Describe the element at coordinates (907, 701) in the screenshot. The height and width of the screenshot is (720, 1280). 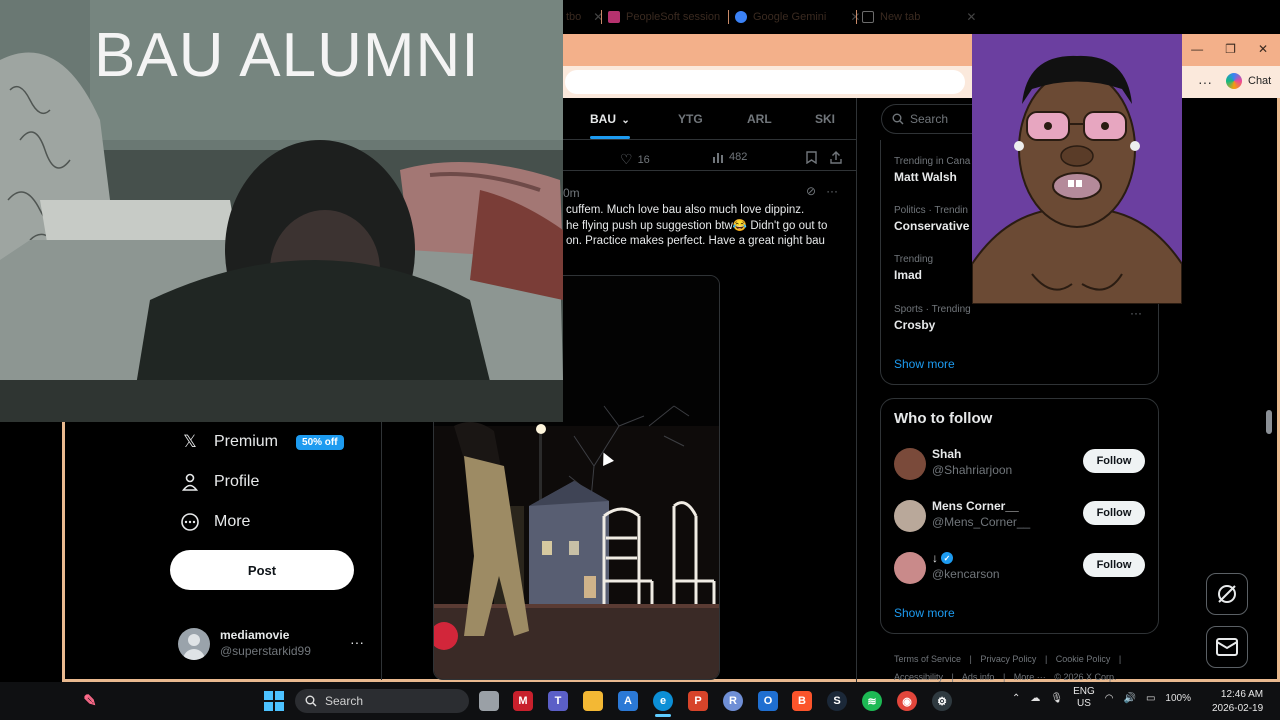
I see `chrome-icon: ◉` at that location.